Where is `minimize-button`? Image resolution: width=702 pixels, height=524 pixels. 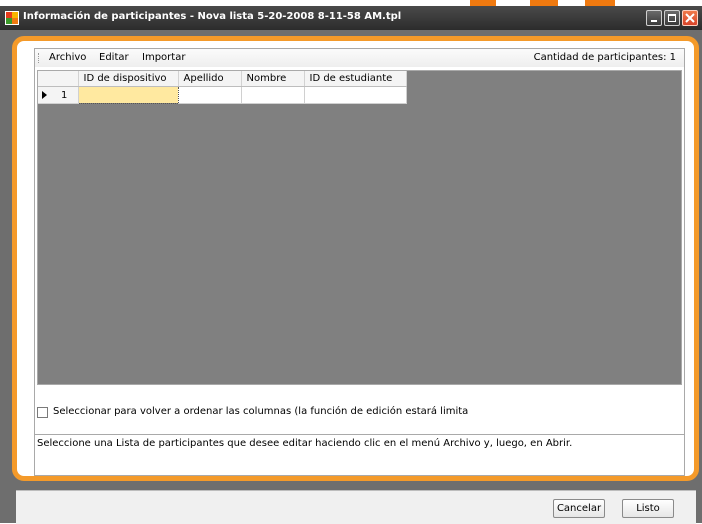
minimize-button is located at coordinates (654, 18).